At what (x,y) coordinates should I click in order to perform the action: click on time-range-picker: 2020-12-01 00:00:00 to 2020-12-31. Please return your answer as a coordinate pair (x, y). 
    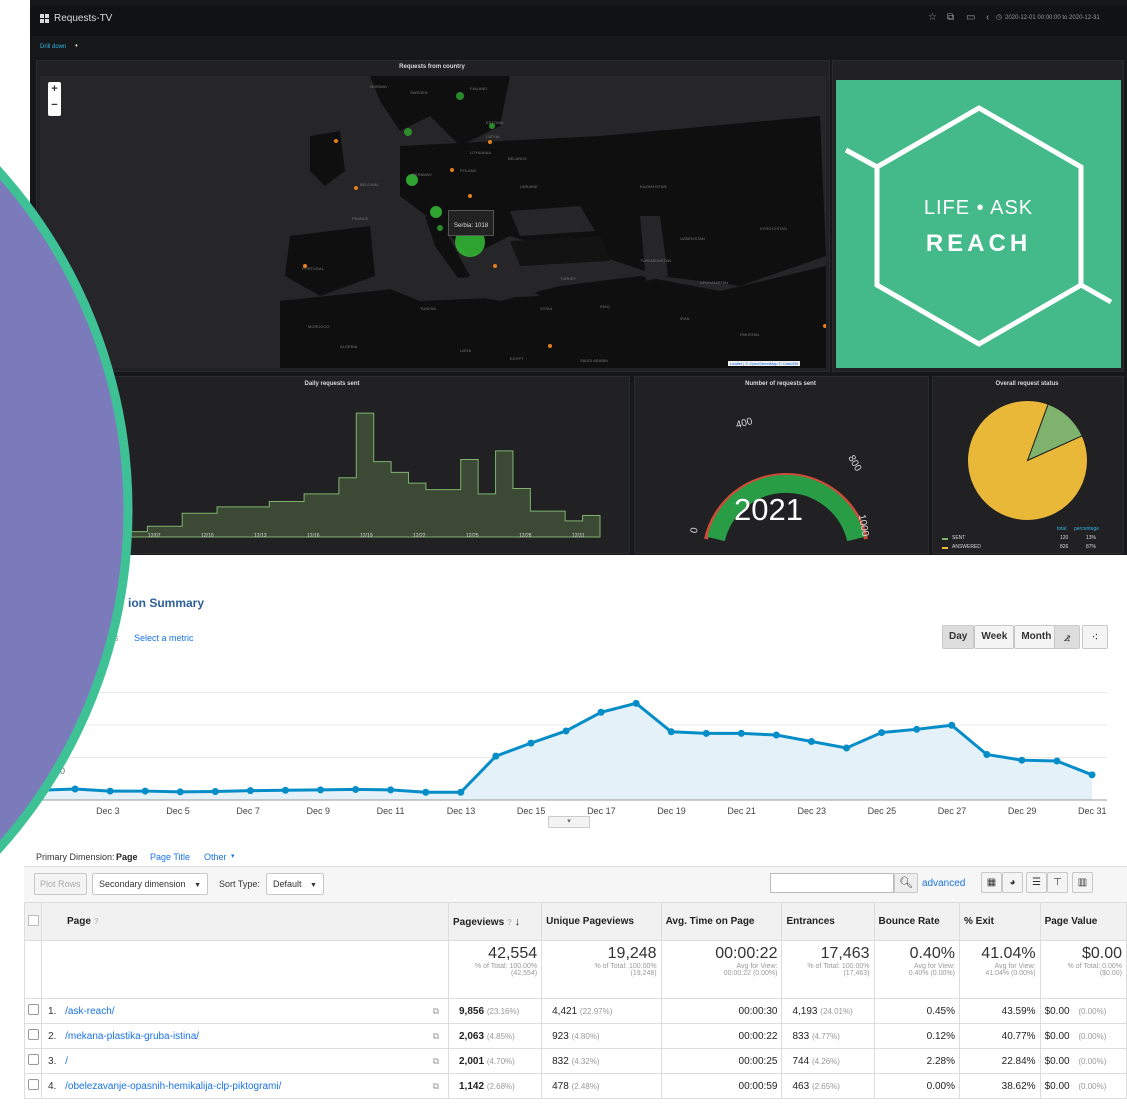
    Looking at the image, I should click on (1052, 18).